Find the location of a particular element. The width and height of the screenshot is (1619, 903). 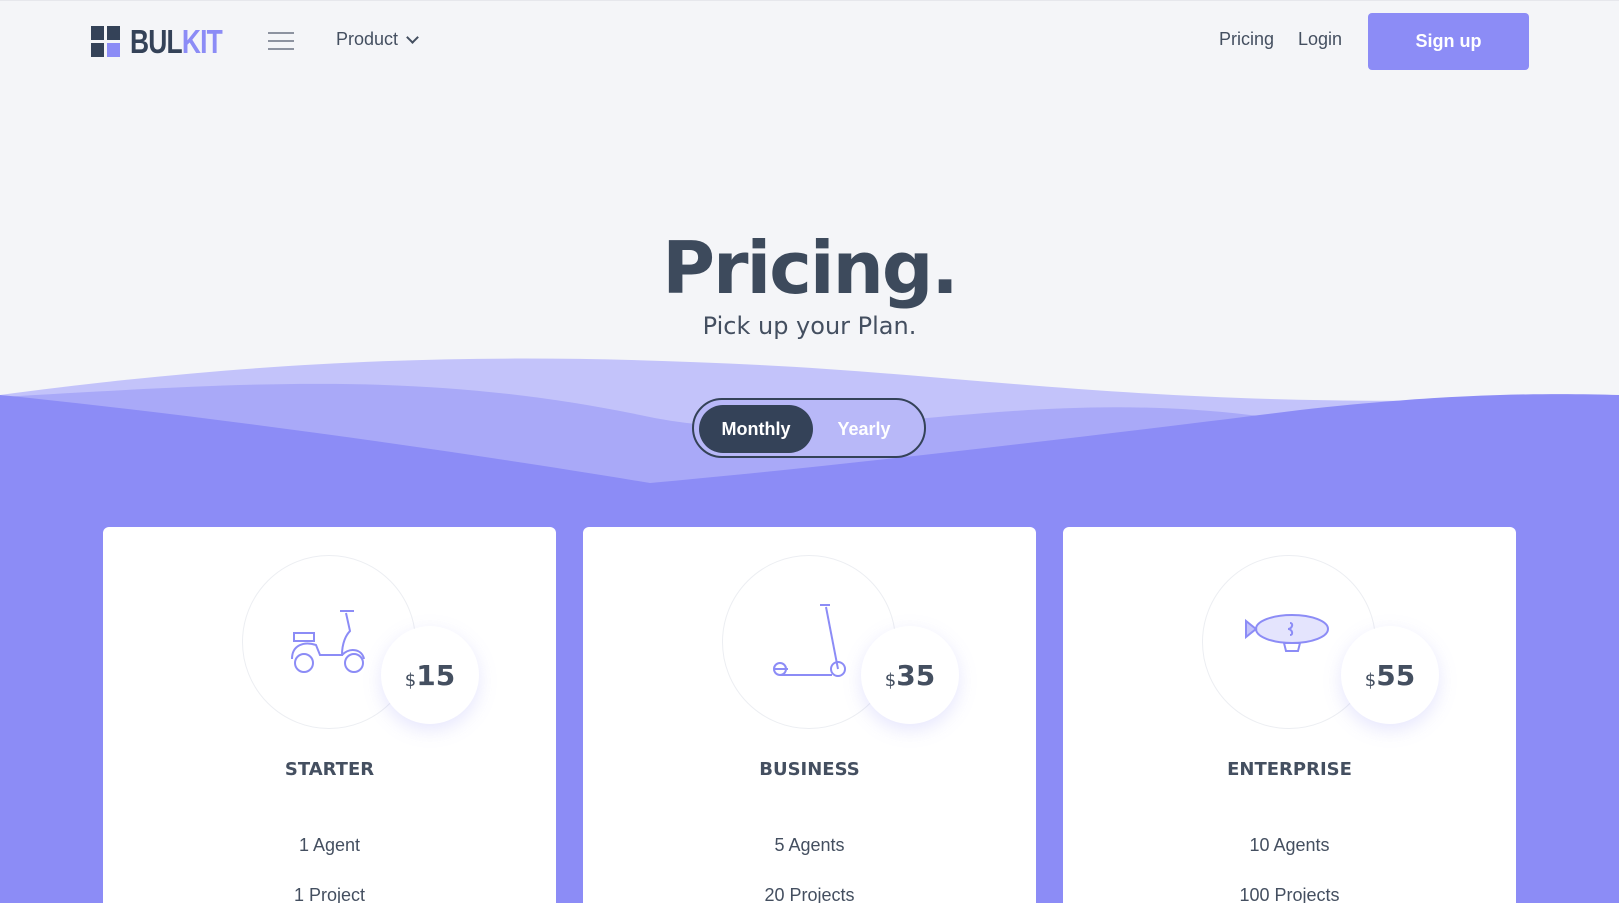

page-subtitle: Pick up your Plan. is located at coordinates (809, 326).